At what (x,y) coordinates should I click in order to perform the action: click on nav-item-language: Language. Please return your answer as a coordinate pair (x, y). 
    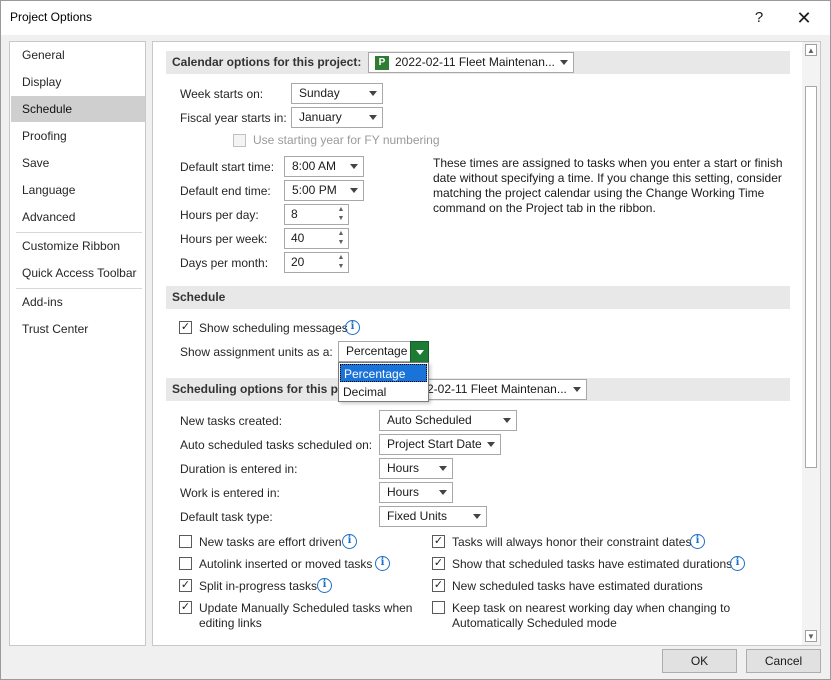
    Looking at the image, I should click on (78, 190).